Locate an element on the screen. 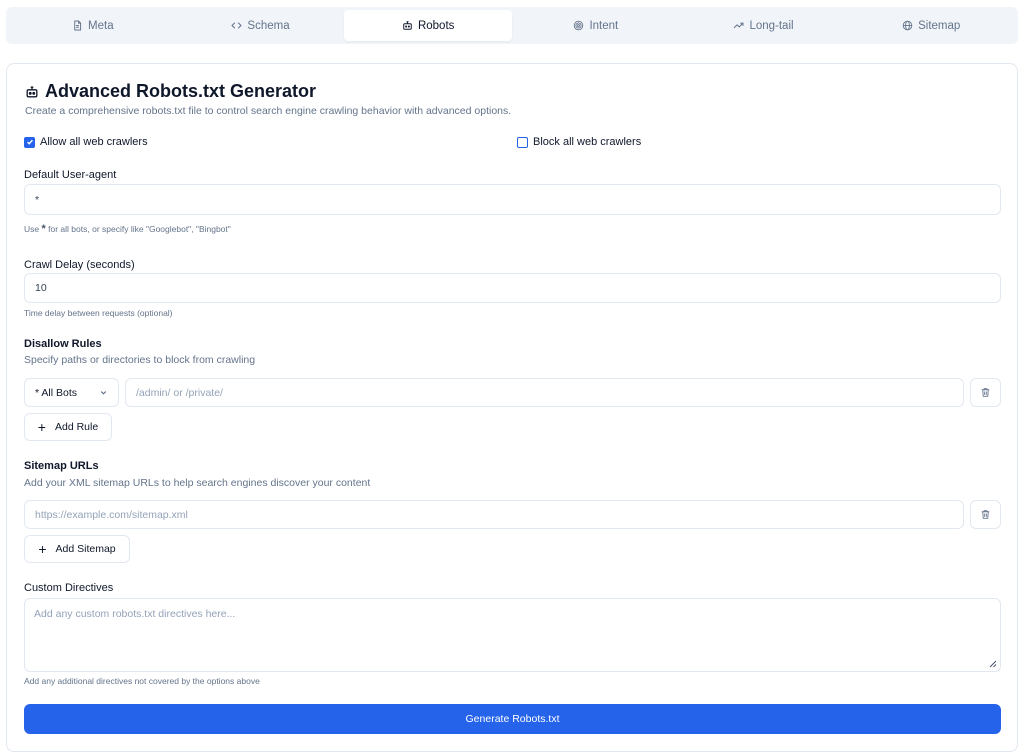 Image resolution: width=1024 pixels, height=756 pixels. disallow-path-input: /admin/ or /private/ is located at coordinates (544, 392).